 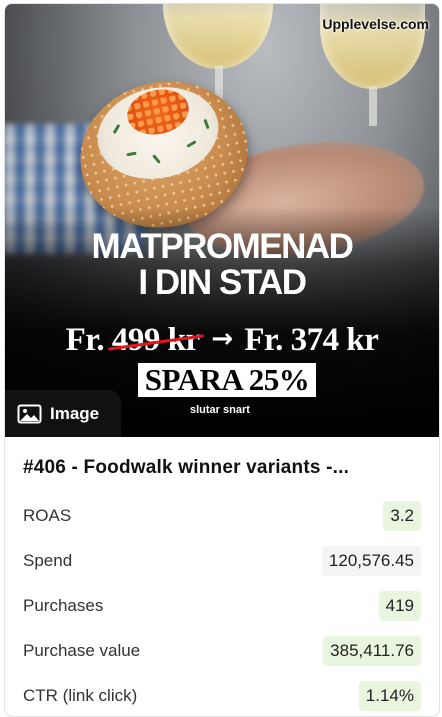 I want to click on metric-label: Purchases, so click(x=63, y=605).